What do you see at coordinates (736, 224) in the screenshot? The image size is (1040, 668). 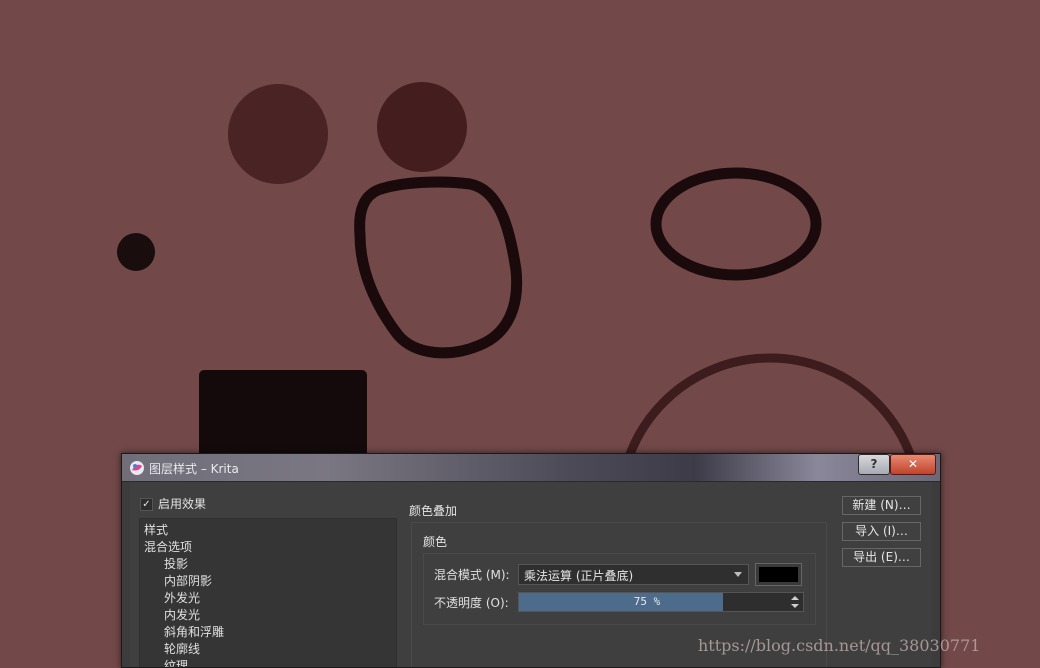 I see `canvas-ellipse-shape` at bounding box center [736, 224].